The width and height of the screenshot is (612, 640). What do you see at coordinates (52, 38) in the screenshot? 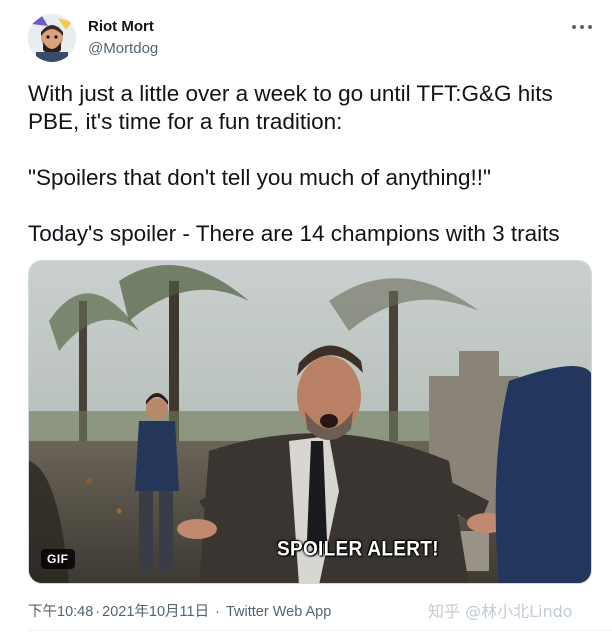
I see `avatar` at bounding box center [52, 38].